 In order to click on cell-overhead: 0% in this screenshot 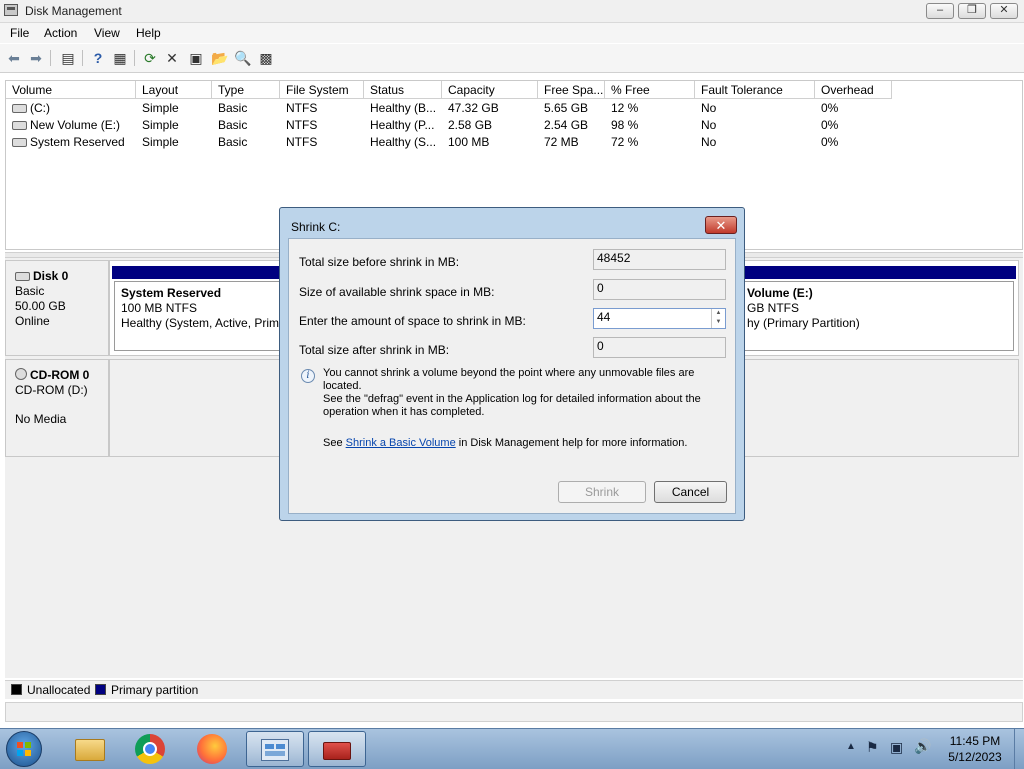, I will do `click(830, 108)`.